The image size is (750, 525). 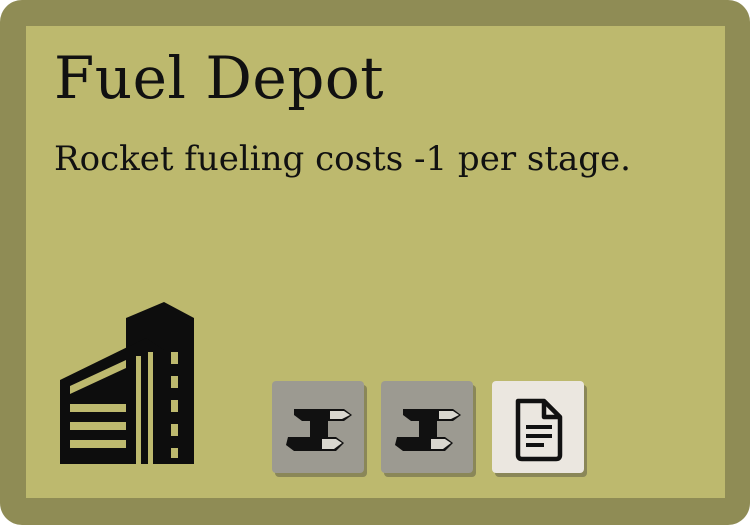 What do you see at coordinates (342, 159) in the screenshot?
I see `card-effect-text: Rocket fueling costs -1 per stage.` at bounding box center [342, 159].